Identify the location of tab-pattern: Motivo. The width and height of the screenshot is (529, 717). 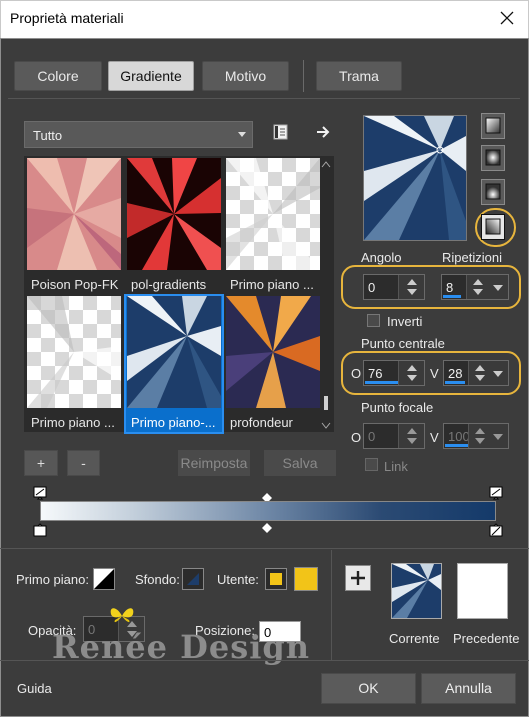
(245, 76).